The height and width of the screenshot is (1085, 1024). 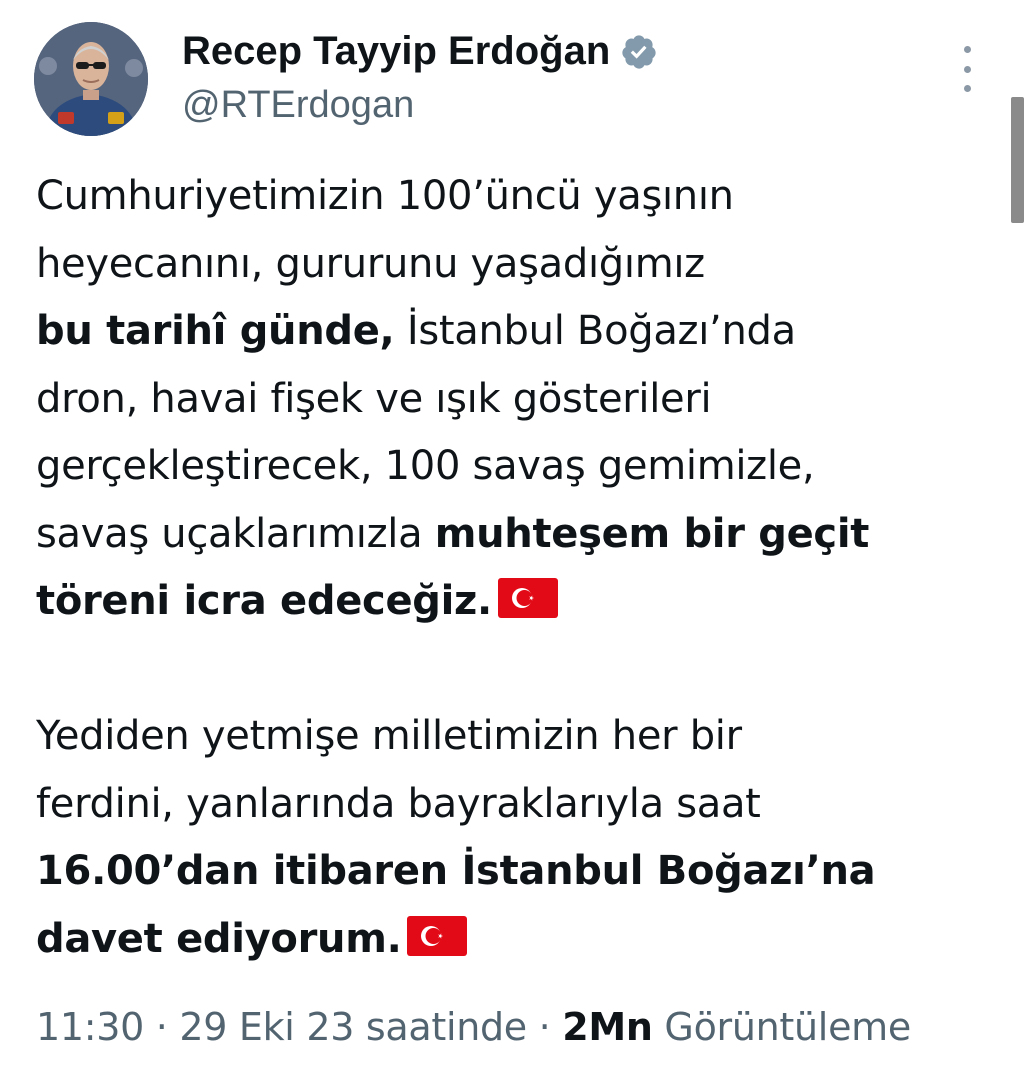 I want to click on profile-photo, so click(x=91, y=79).